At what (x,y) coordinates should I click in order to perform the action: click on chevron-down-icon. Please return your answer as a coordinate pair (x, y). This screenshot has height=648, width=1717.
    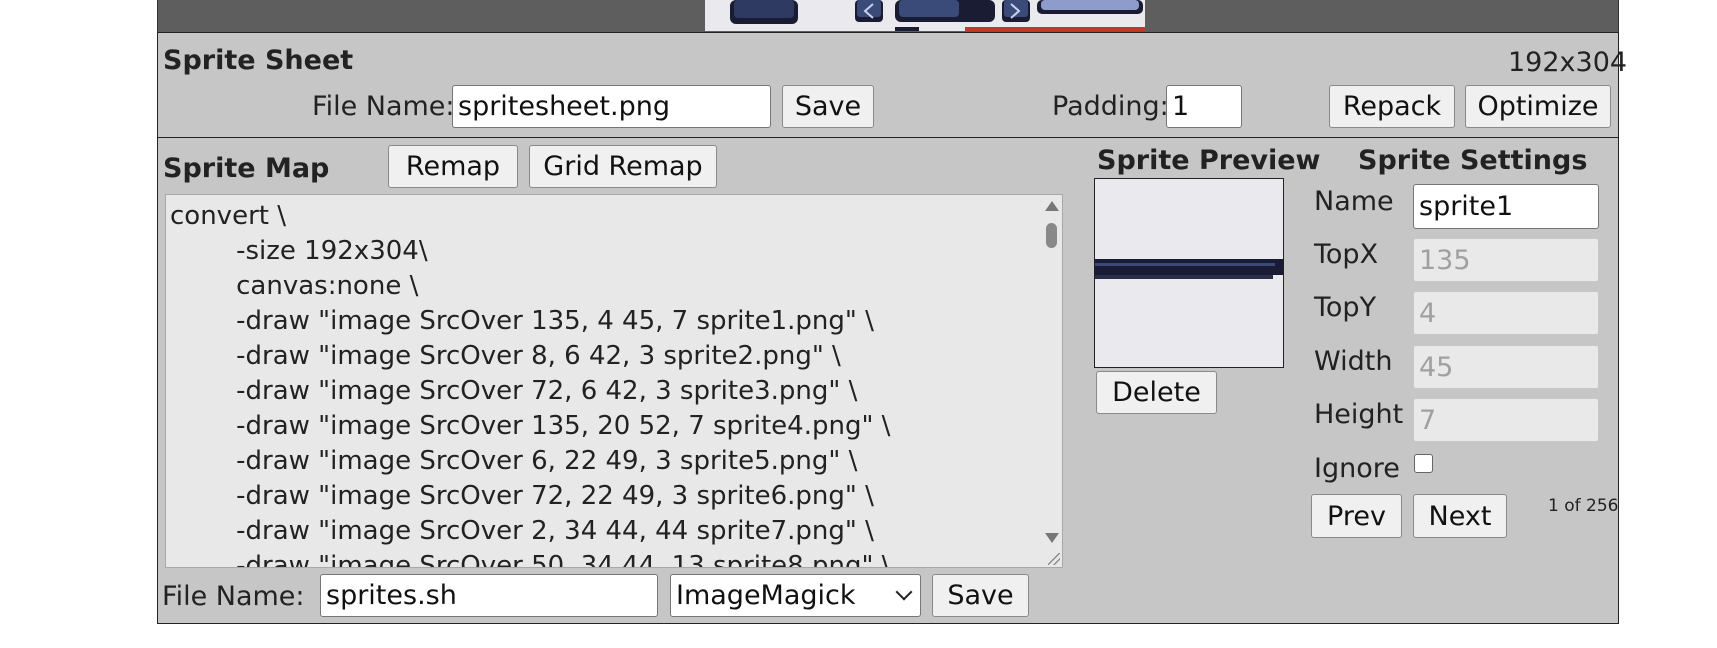
    Looking at the image, I should click on (904, 592).